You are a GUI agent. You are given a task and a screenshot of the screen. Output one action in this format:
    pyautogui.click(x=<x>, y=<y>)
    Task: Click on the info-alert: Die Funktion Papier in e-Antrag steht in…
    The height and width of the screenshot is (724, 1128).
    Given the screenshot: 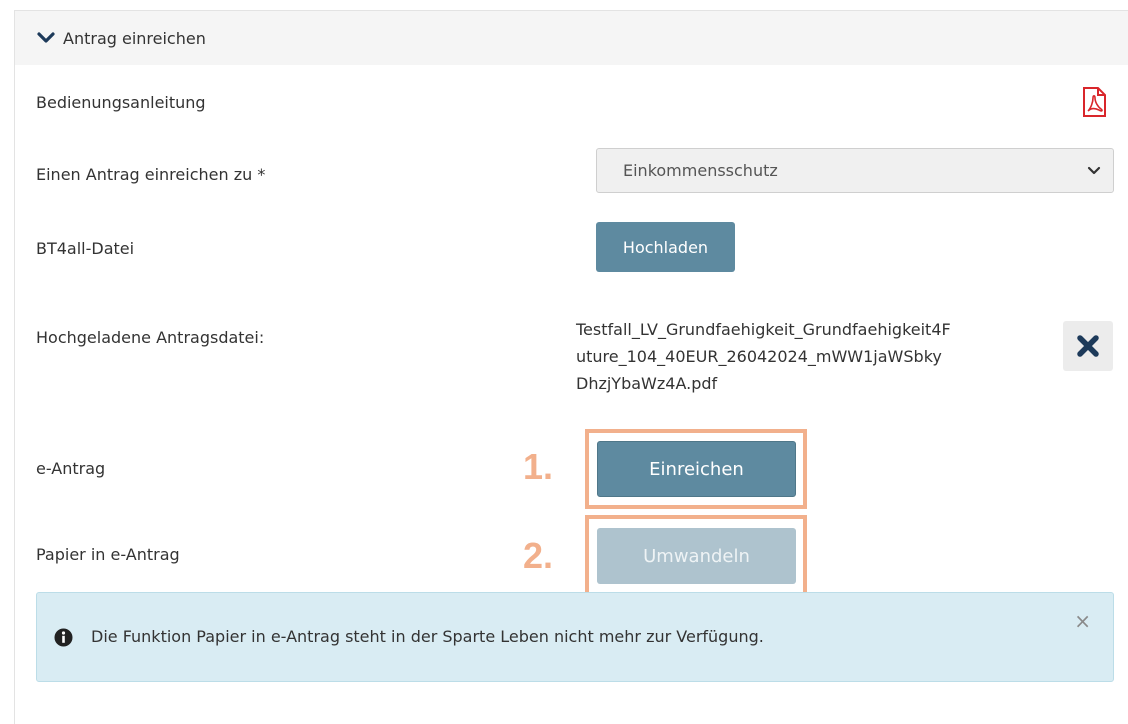 What is the action you would take?
    pyautogui.click(x=575, y=637)
    